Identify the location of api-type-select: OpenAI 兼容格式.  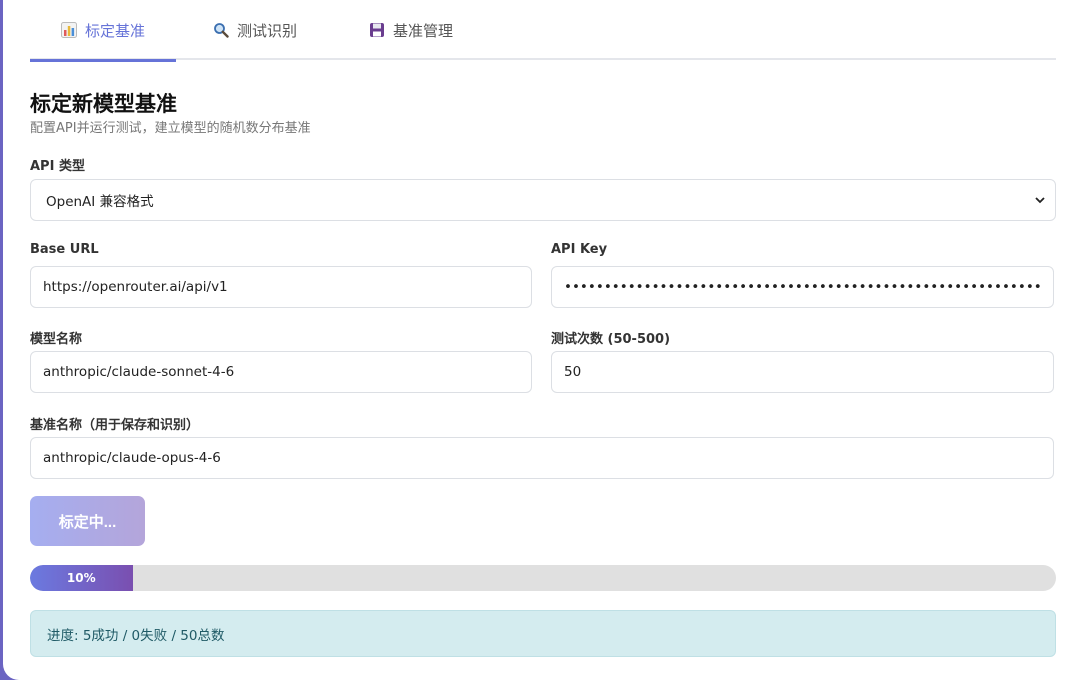
(543, 200).